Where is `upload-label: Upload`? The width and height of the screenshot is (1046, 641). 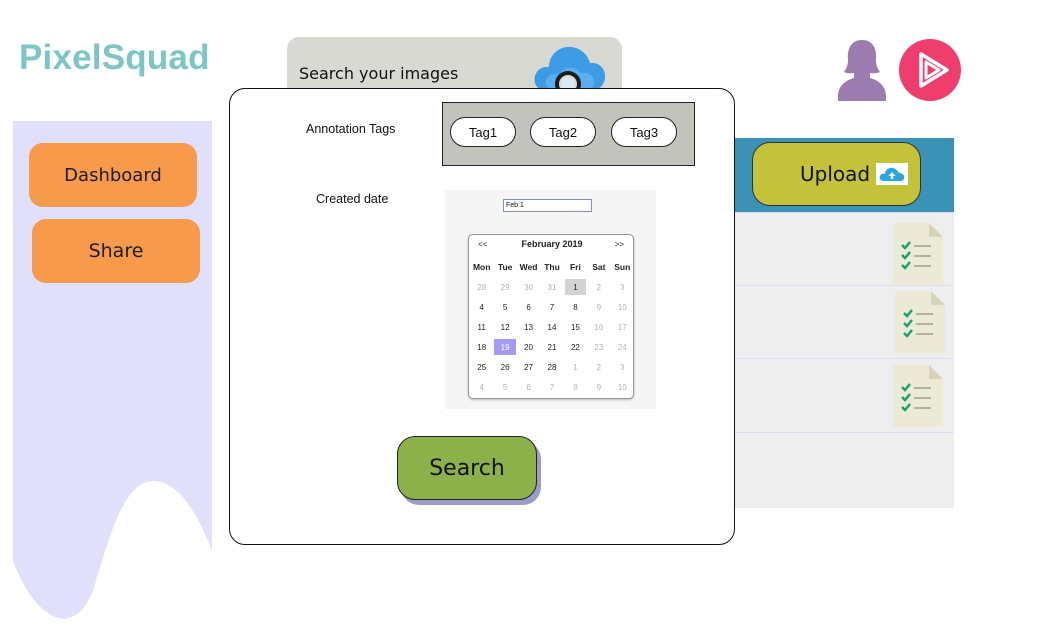 upload-label: Upload is located at coordinates (835, 174).